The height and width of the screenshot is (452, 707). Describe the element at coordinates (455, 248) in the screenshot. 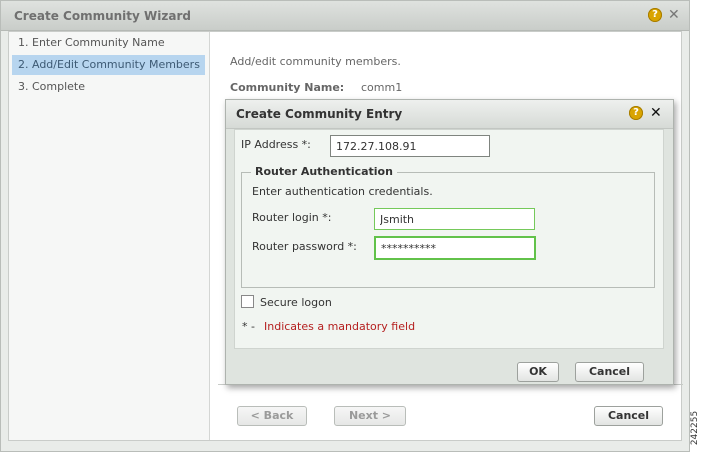

I see `router-password-input` at that location.